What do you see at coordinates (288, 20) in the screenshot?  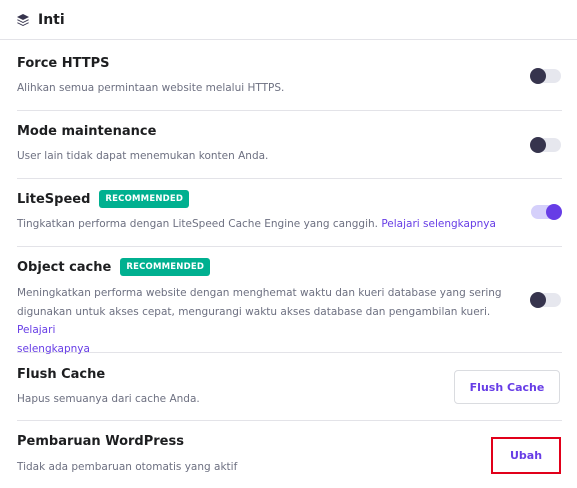 I see `section-header: Inti` at bounding box center [288, 20].